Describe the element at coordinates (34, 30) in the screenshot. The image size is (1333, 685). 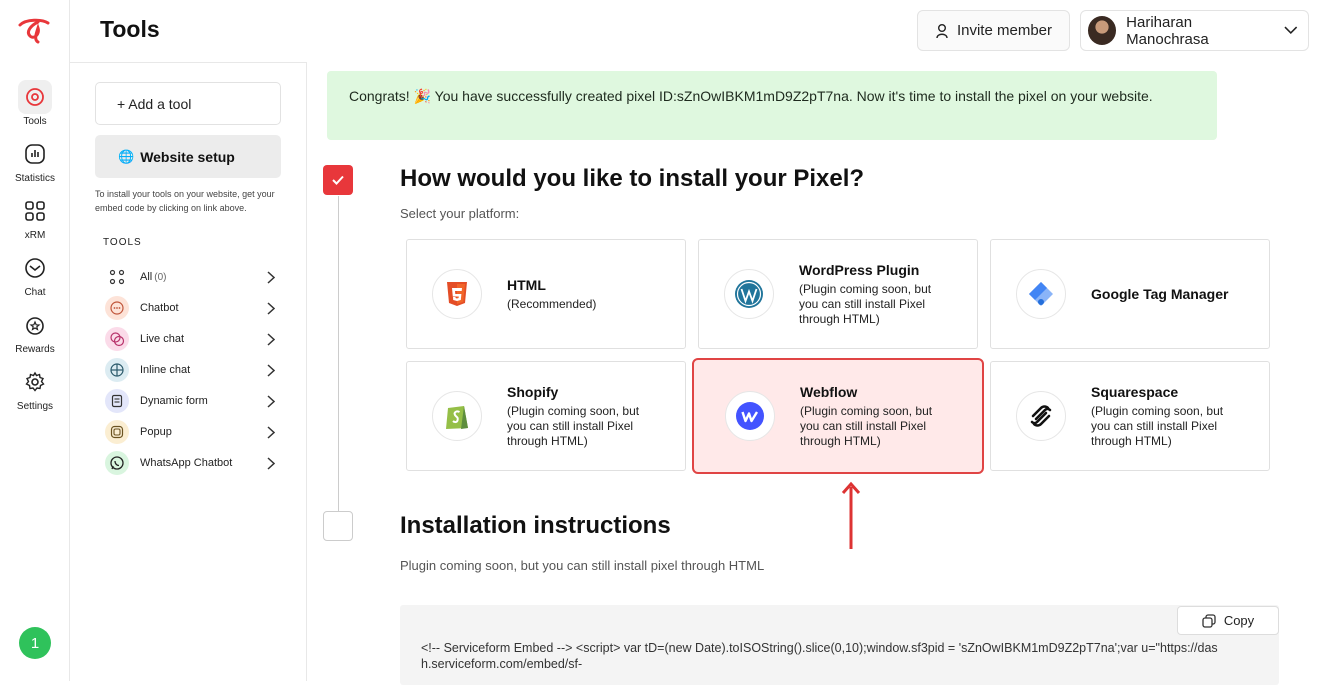
I see `brand-logo` at that location.